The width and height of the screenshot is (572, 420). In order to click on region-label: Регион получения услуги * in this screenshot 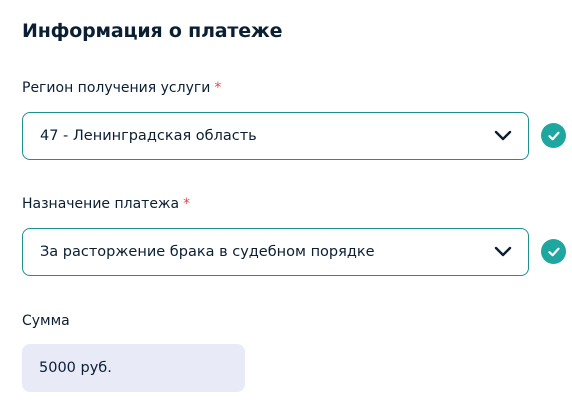, I will do `click(121, 88)`.